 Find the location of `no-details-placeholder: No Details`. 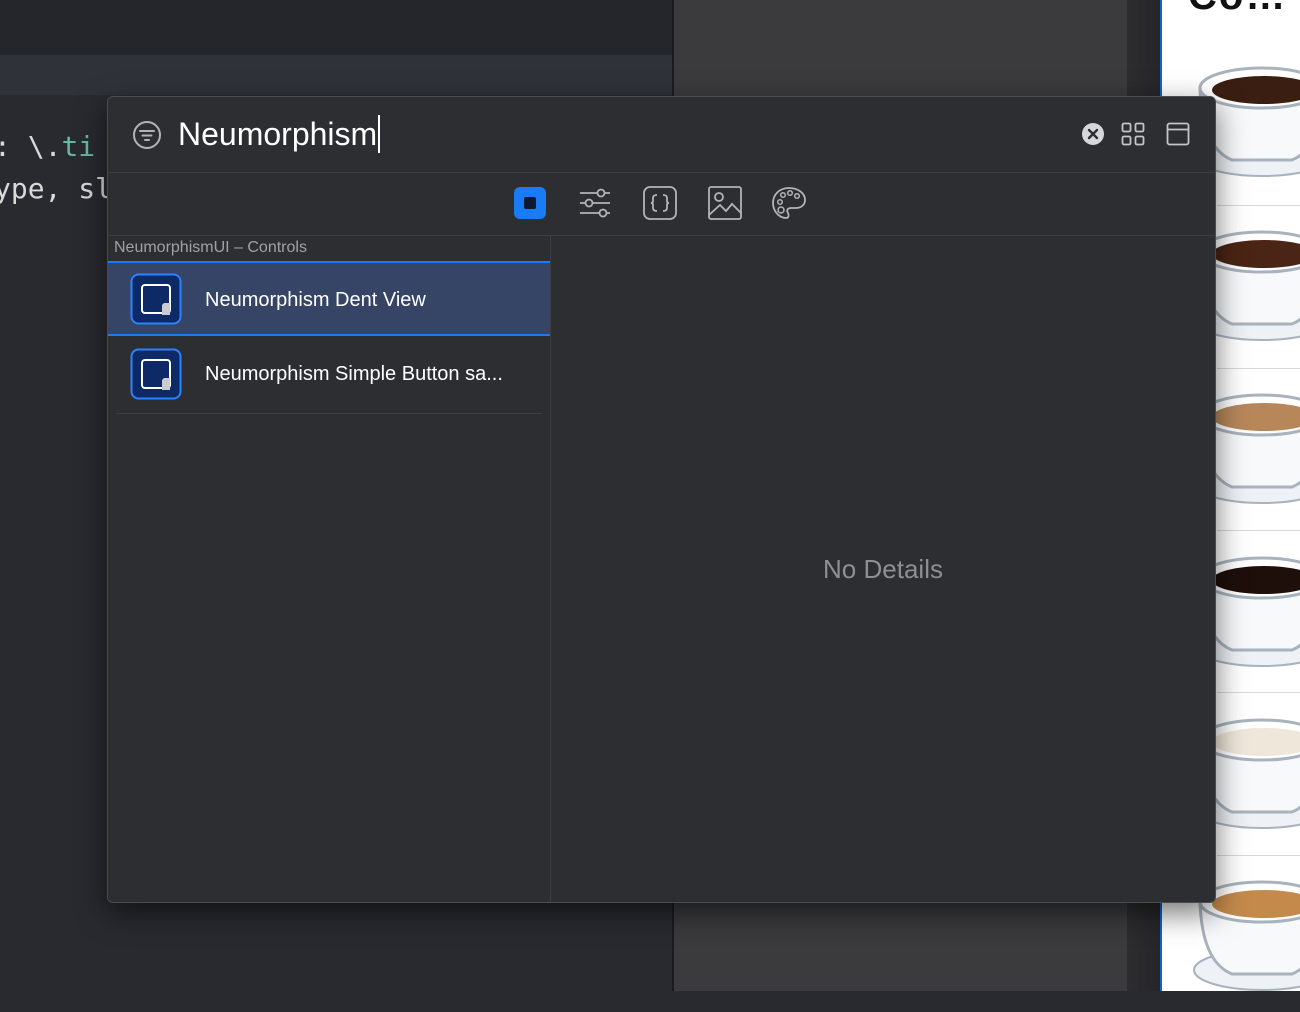

no-details-placeholder: No Details is located at coordinates (883, 569).